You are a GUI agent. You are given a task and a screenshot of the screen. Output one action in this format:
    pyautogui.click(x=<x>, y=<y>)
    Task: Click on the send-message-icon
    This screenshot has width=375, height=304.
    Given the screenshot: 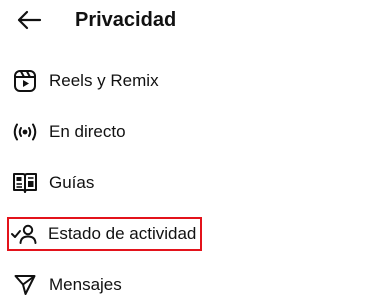 What is the action you would take?
    pyautogui.click(x=25, y=285)
    